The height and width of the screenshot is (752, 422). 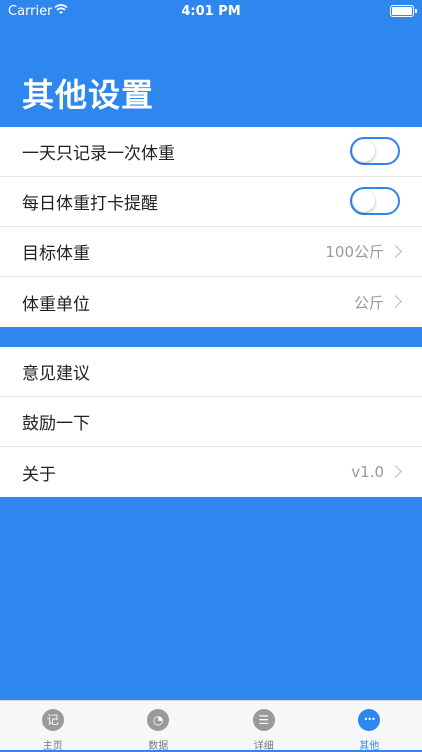 I want to click on setting-row-encourage: 鼓励一下, so click(x=211, y=422).